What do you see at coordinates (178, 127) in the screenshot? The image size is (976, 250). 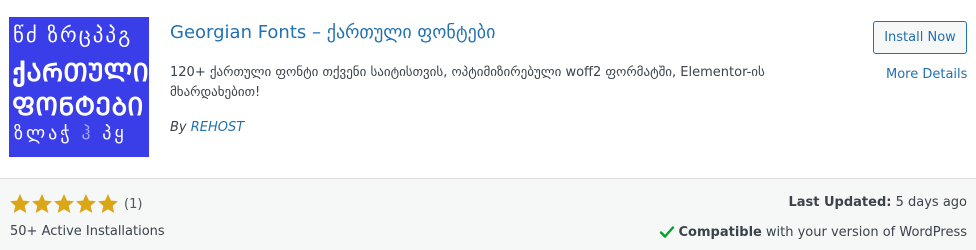 I see `author-prefix: By` at bounding box center [178, 127].